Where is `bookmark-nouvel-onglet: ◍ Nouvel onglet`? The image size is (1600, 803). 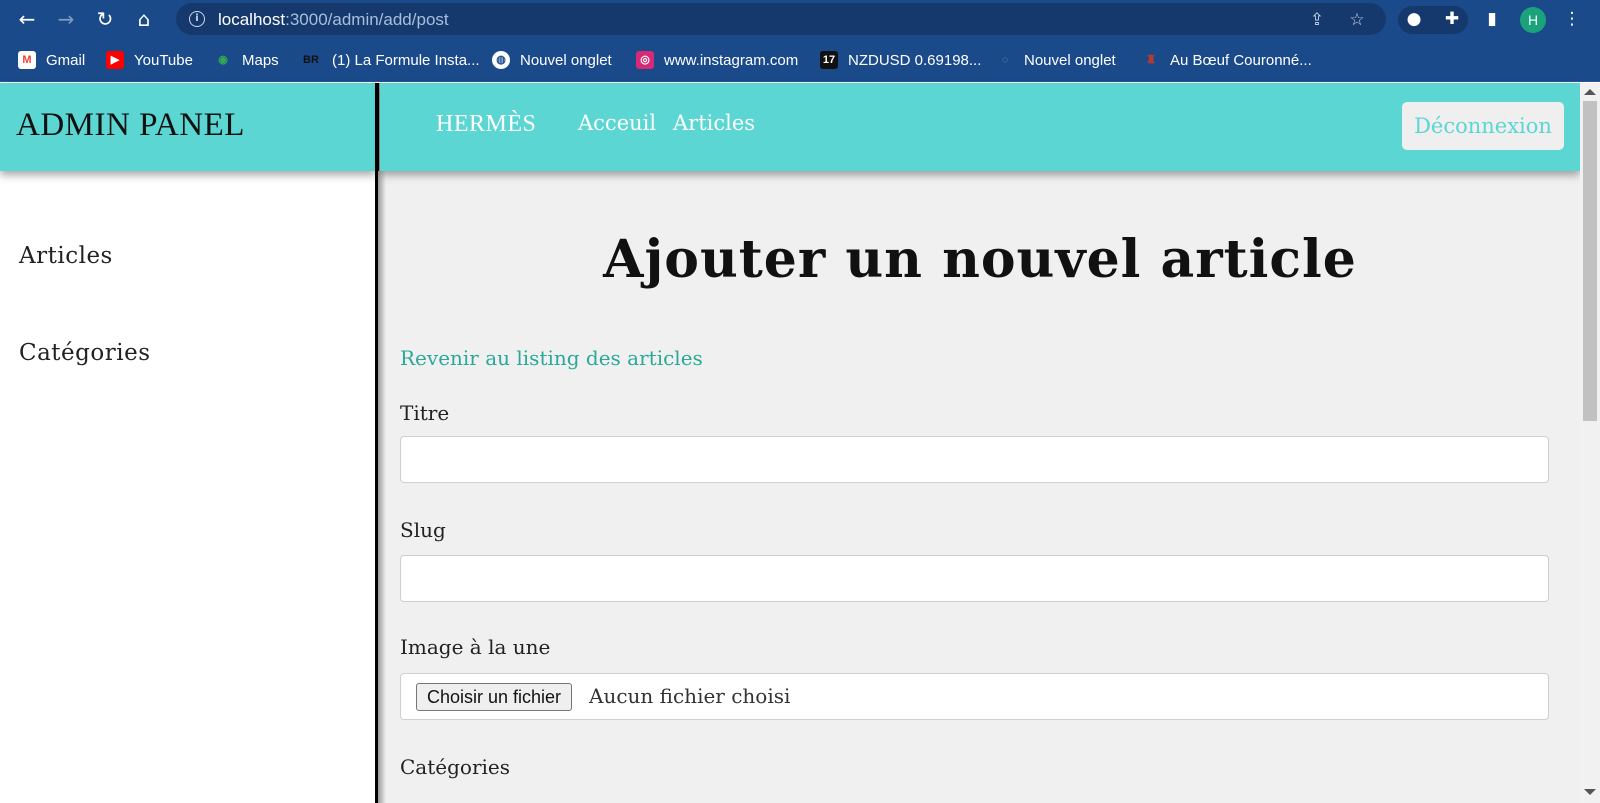
bookmark-nouvel-onglet: ◍ Nouvel onglet is located at coordinates (552, 60).